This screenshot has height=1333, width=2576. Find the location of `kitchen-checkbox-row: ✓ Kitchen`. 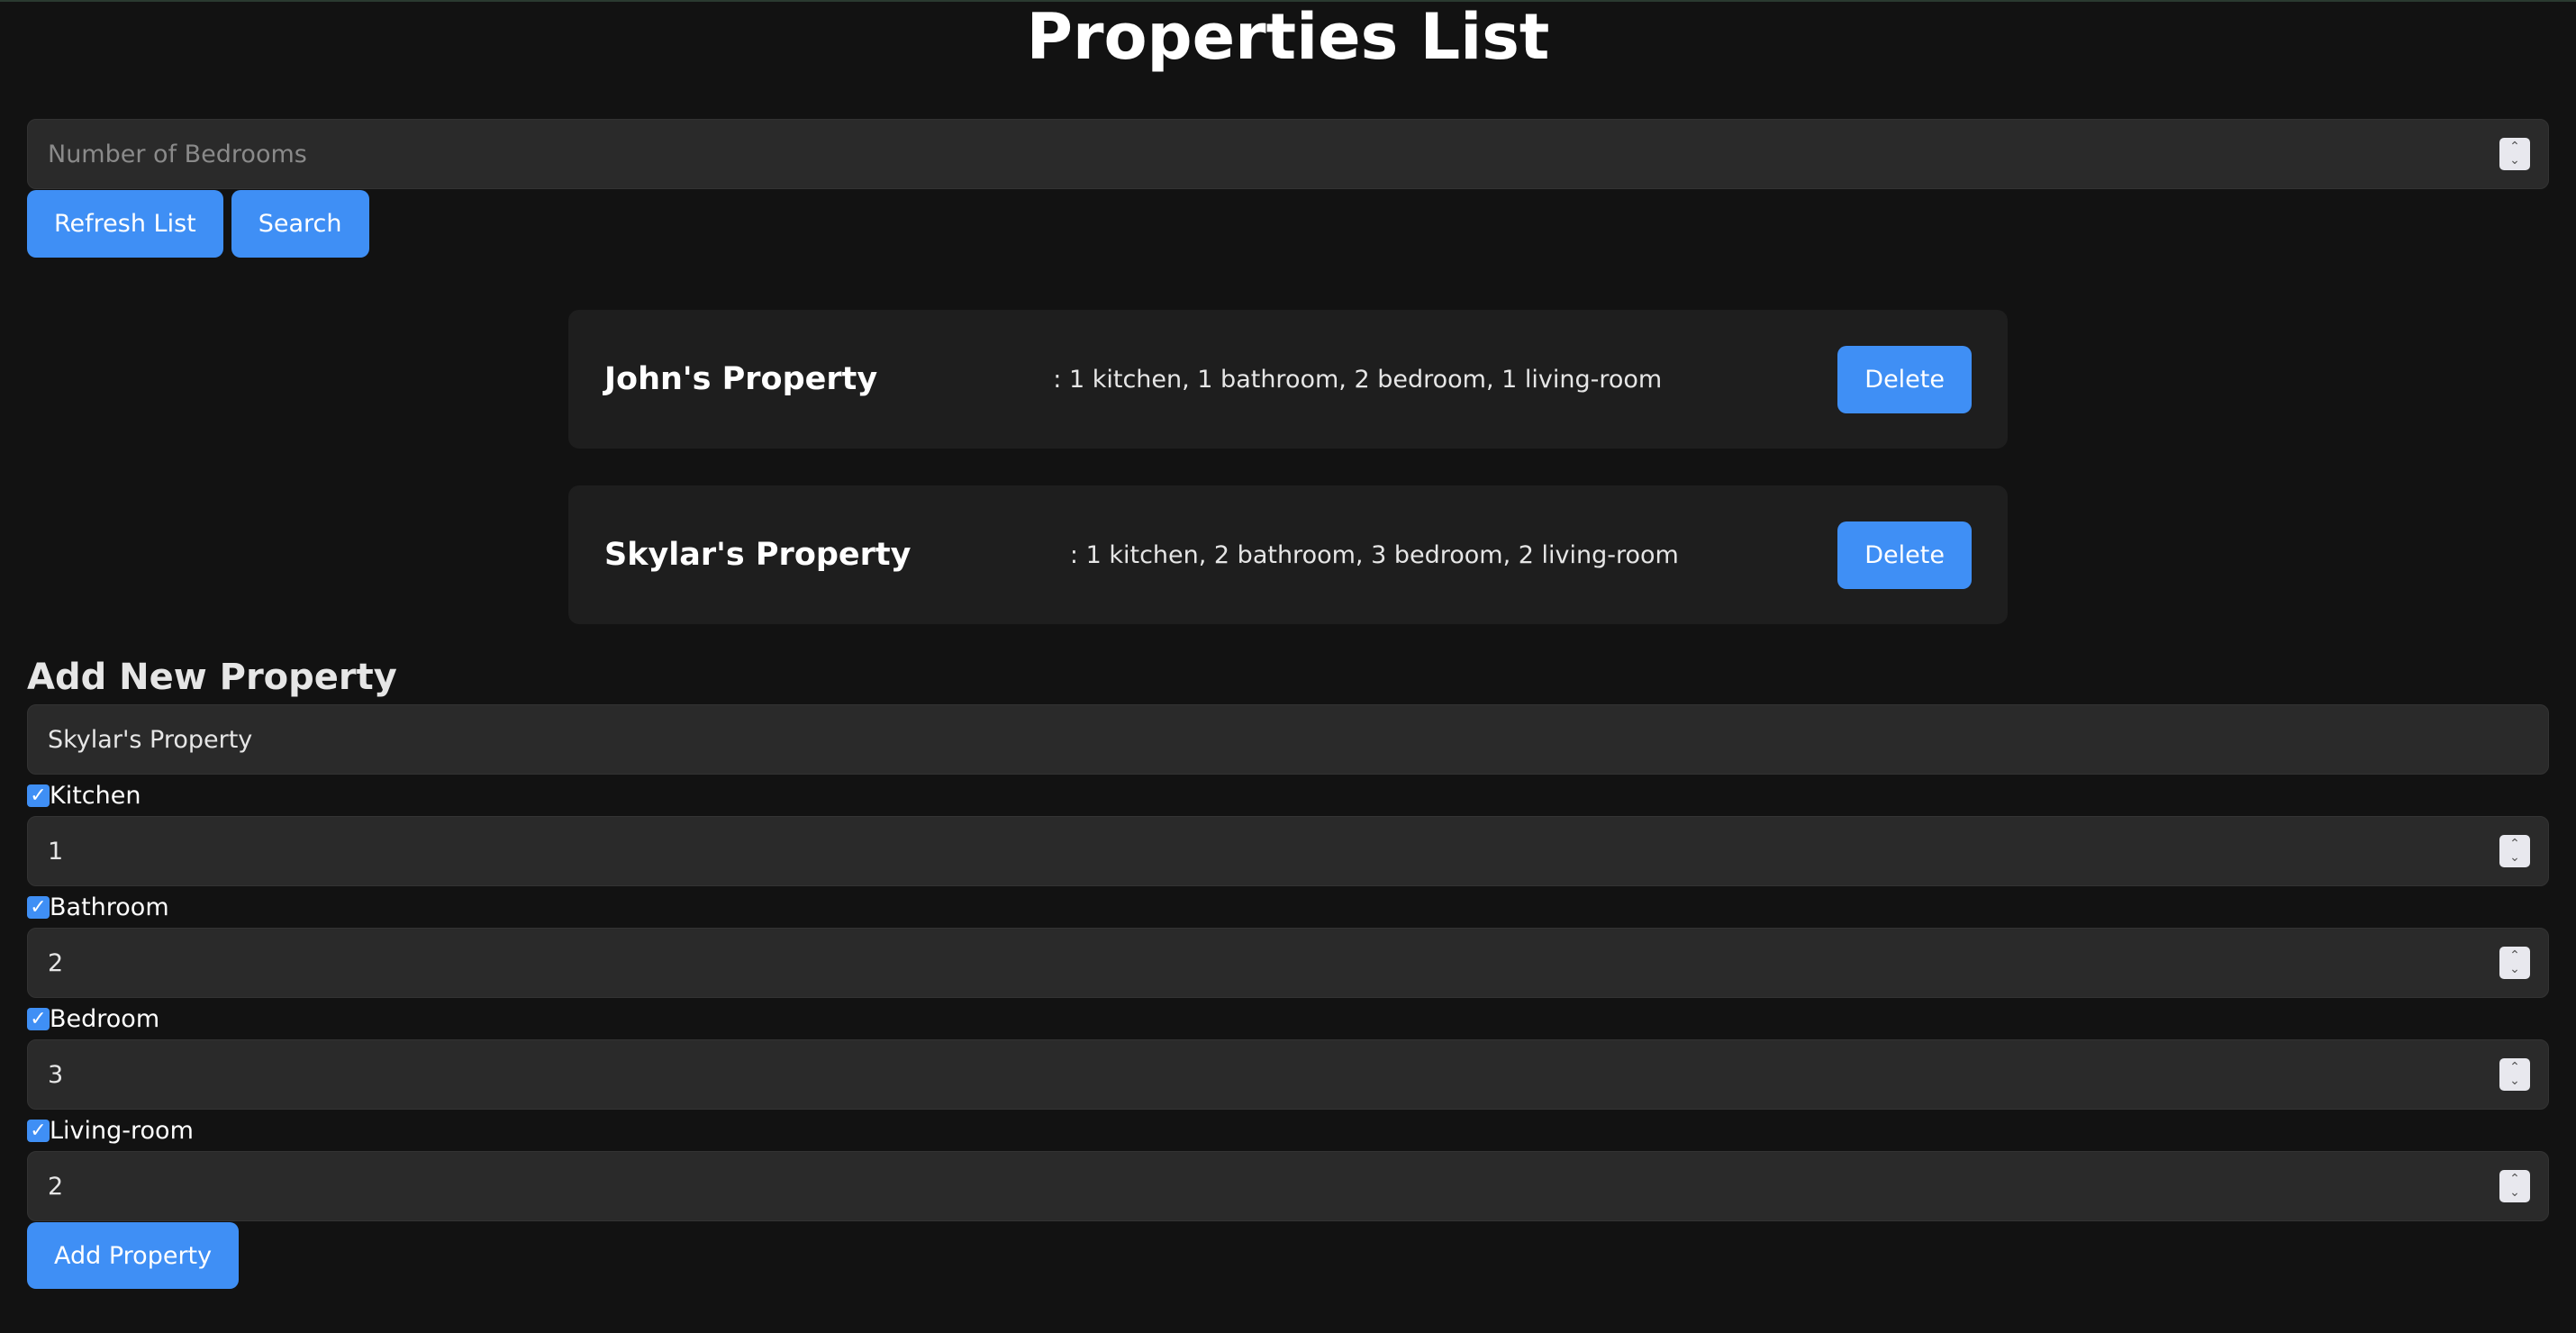

kitchen-checkbox-row: ✓ Kitchen is located at coordinates (1288, 795).